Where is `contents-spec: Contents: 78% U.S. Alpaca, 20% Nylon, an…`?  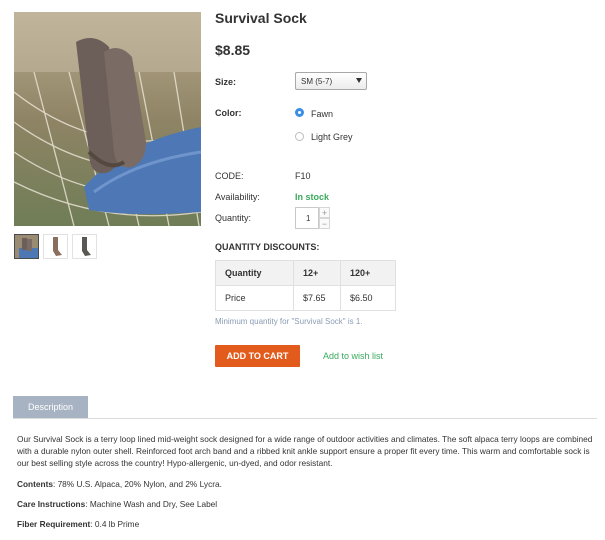 contents-spec: Contents: 78% U.S. Alpaca, 20% Nylon, an… is located at coordinates (119, 484).